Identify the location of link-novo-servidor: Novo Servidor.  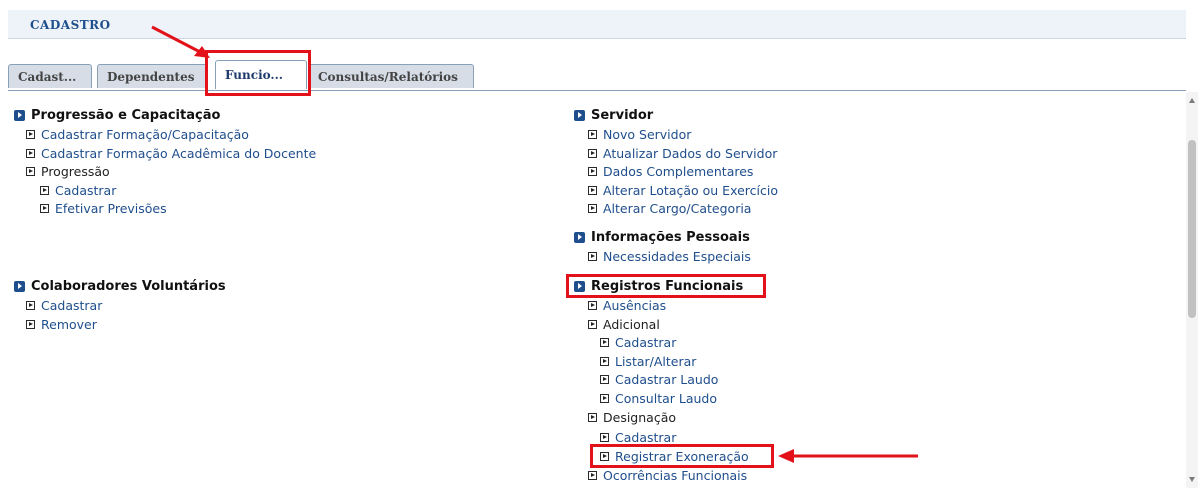
(647, 134).